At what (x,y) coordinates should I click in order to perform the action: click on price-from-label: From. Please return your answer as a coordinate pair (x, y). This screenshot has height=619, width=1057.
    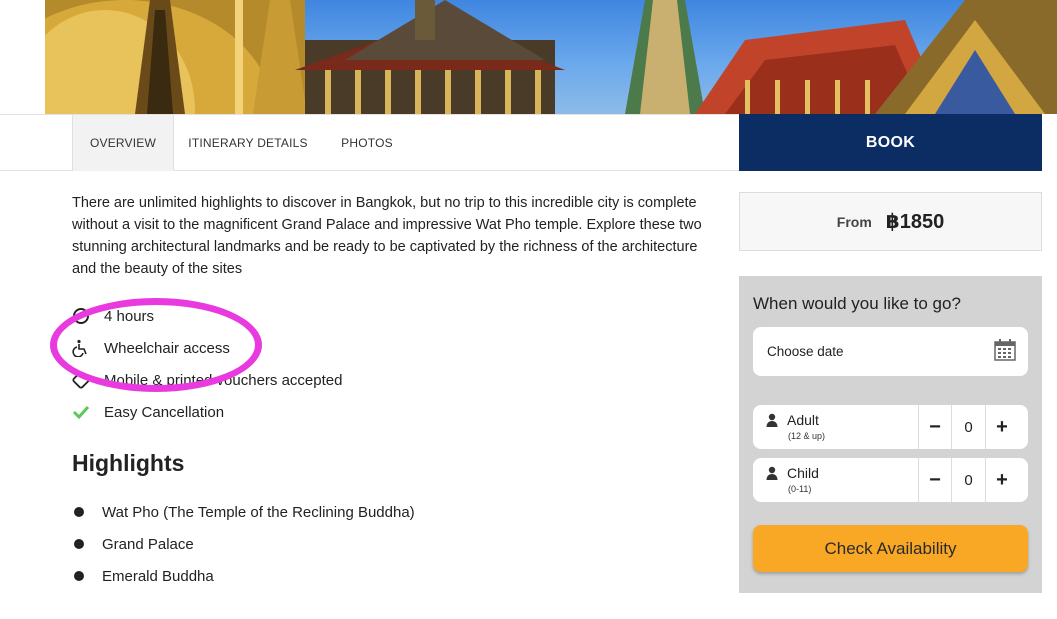
    Looking at the image, I should click on (854, 221).